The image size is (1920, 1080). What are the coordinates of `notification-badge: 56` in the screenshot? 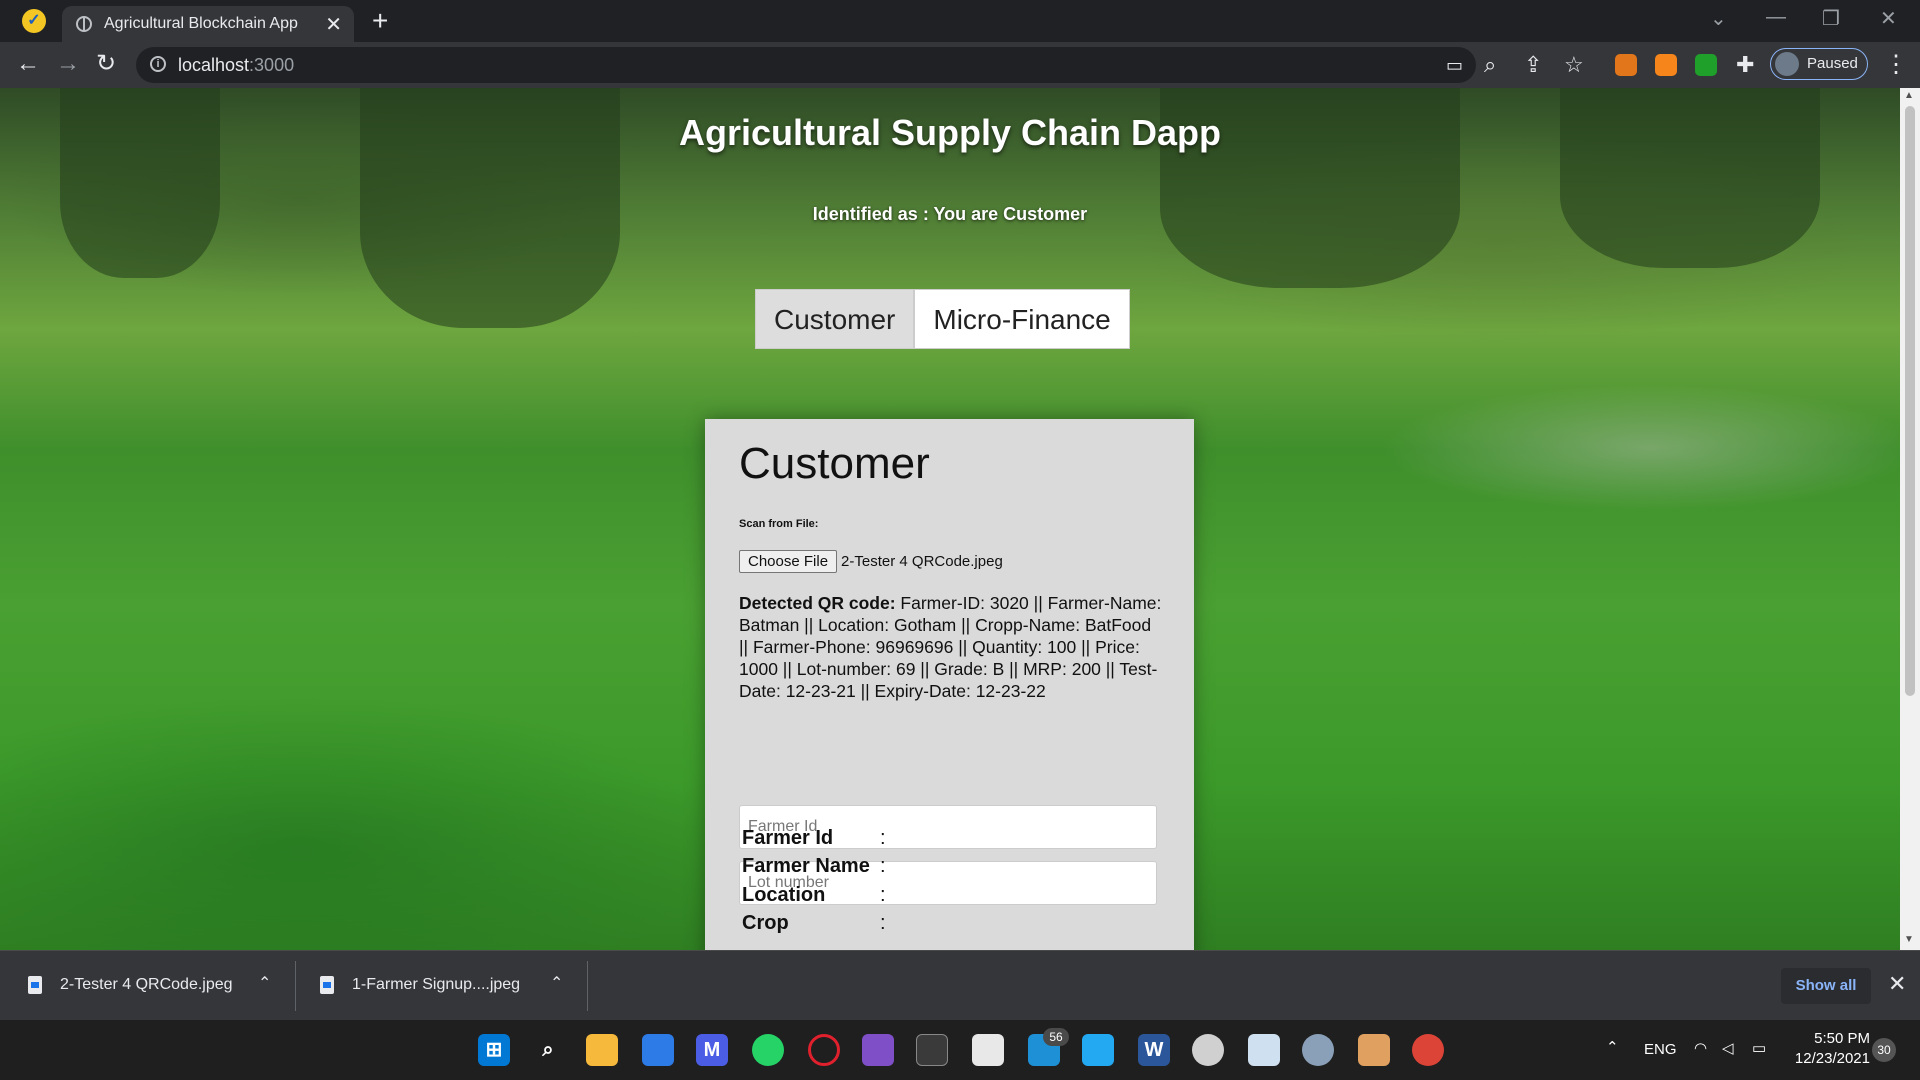 It's located at (1056, 1037).